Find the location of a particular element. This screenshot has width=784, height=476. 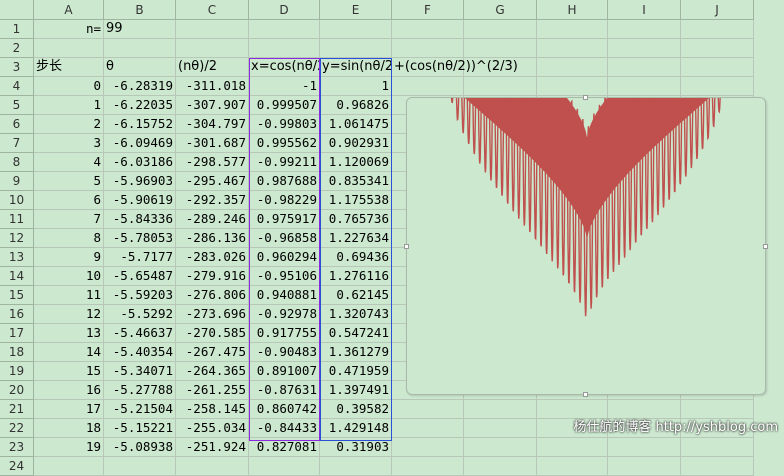

data-cell: -6.28319 is located at coordinates (140, 86).